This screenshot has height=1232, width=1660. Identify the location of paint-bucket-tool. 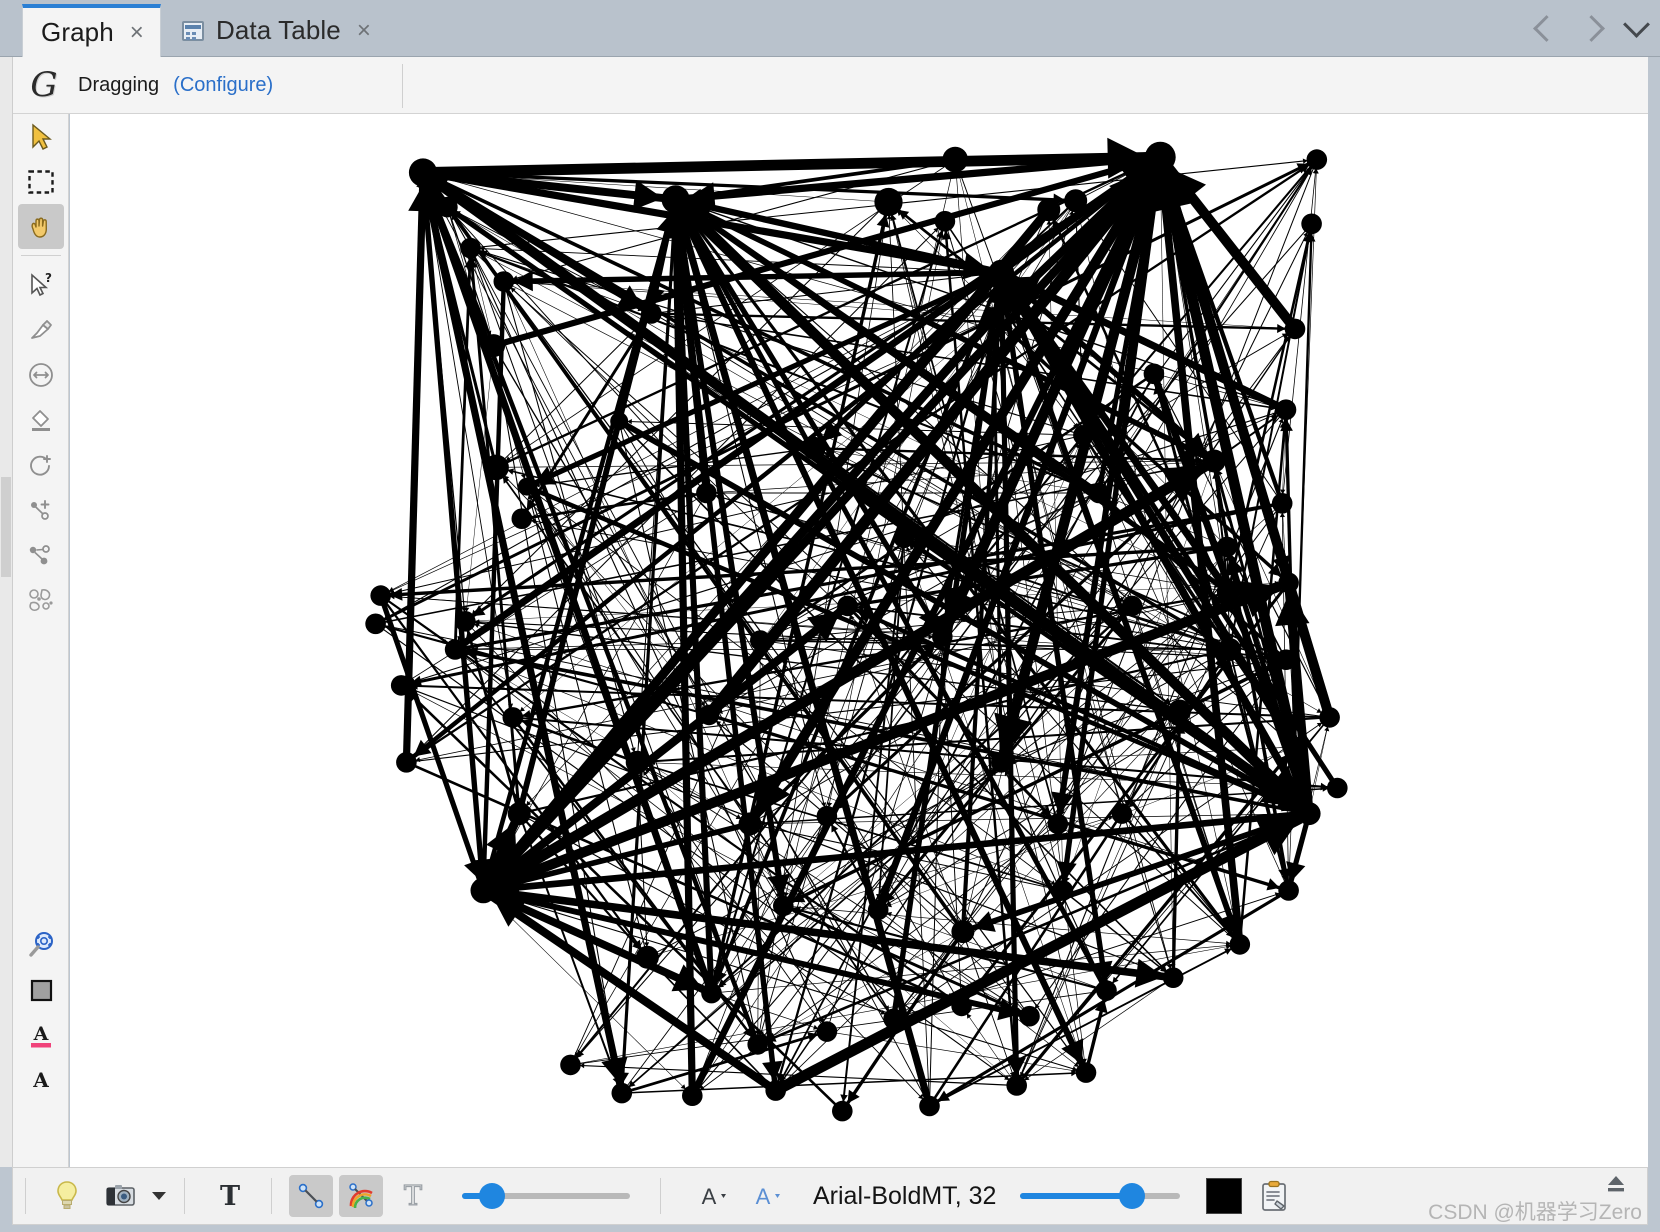
(41, 419).